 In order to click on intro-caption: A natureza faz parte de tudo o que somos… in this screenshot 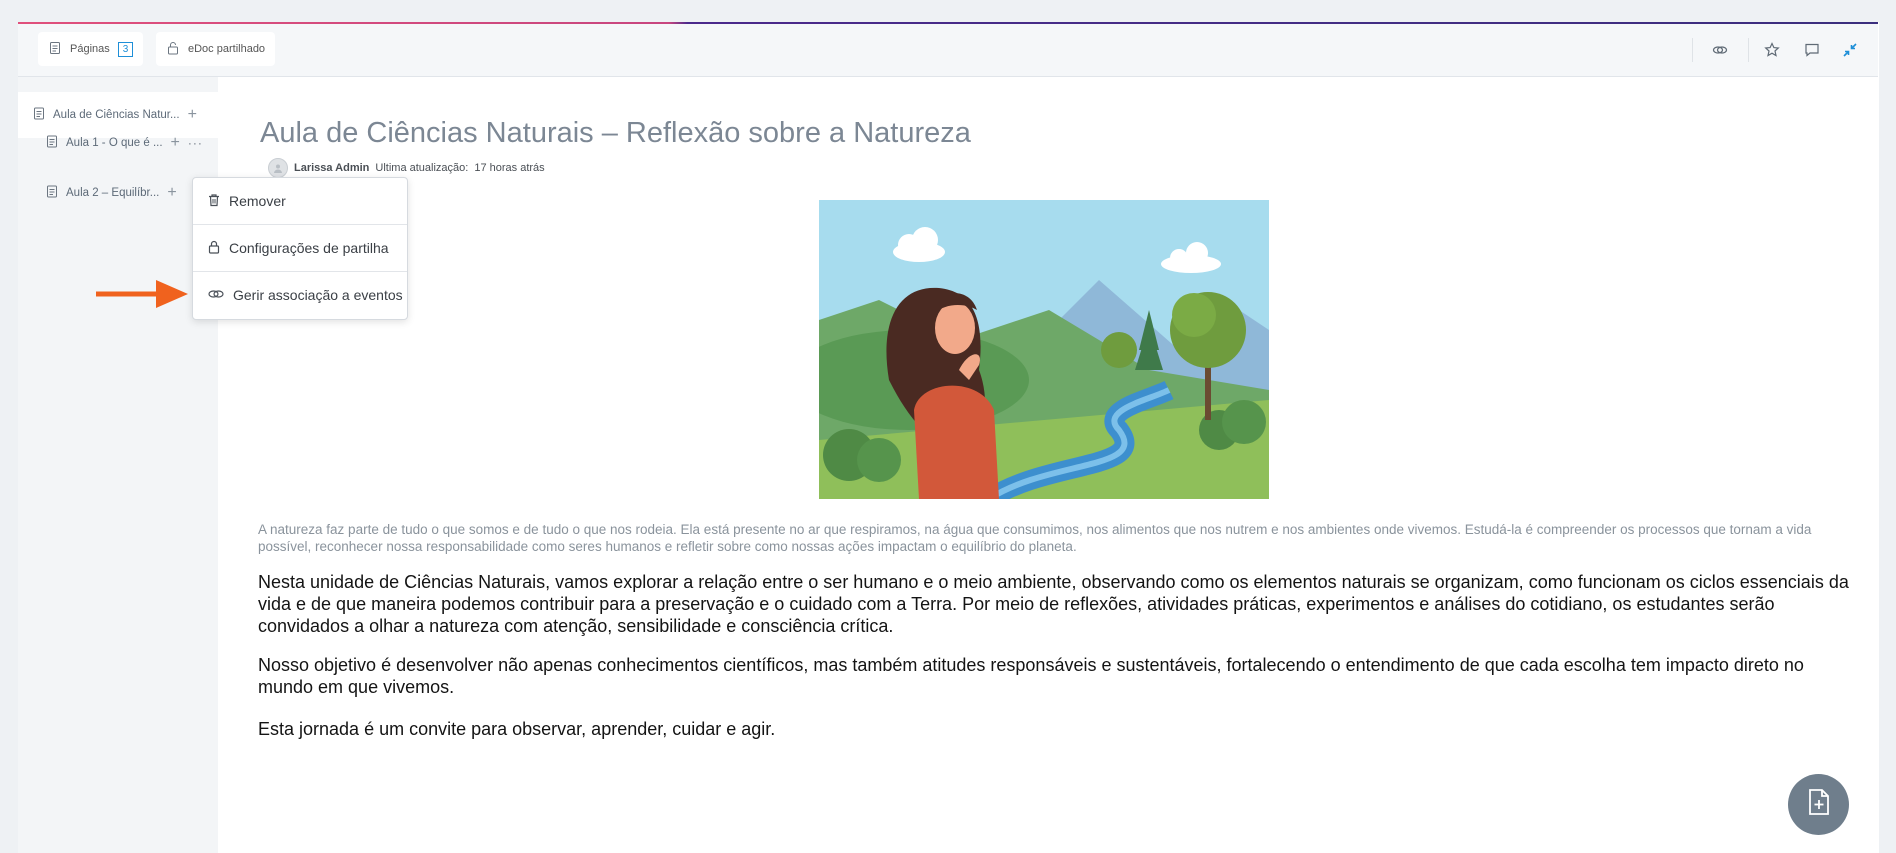, I will do `click(1035, 538)`.